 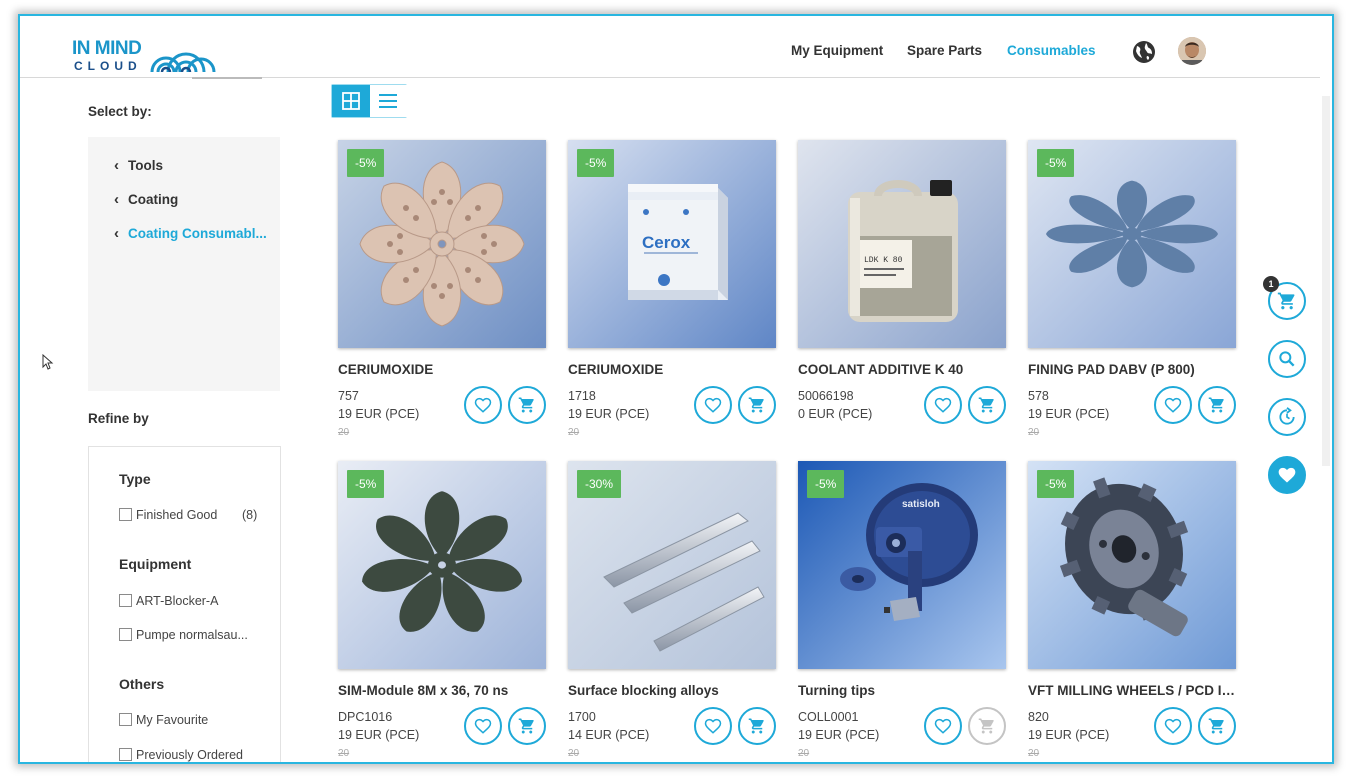 I want to click on product-name: Surface blocking alloys, so click(x=673, y=690).